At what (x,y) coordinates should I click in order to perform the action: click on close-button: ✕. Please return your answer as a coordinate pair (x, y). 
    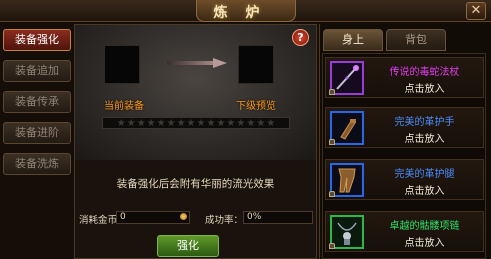
    Looking at the image, I should click on (476, 11).